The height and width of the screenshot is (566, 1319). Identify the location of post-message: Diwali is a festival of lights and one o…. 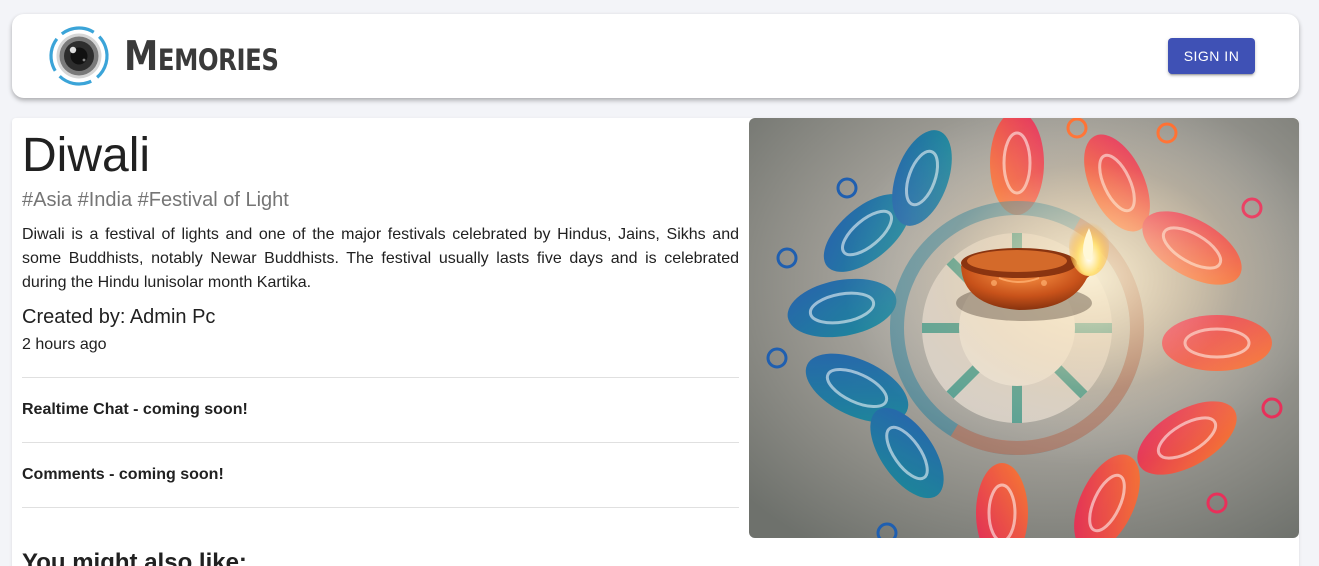
(380, 258).